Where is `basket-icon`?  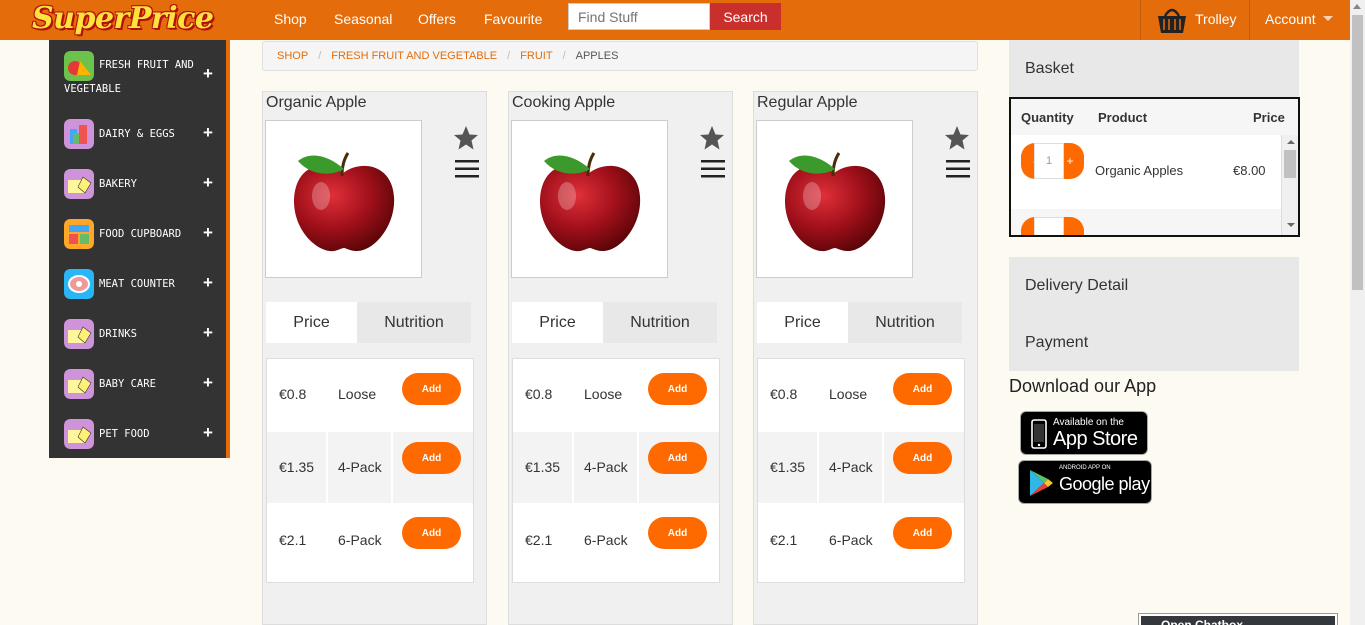
basket-icon is located at coordinates (1172, 19).